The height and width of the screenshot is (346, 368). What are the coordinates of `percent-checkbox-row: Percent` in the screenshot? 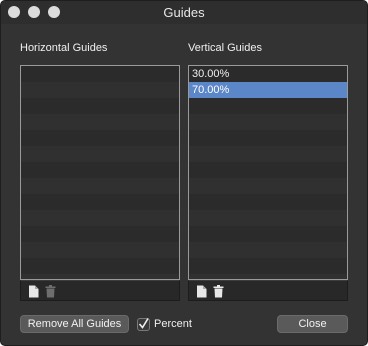 It's located at (164, 324).